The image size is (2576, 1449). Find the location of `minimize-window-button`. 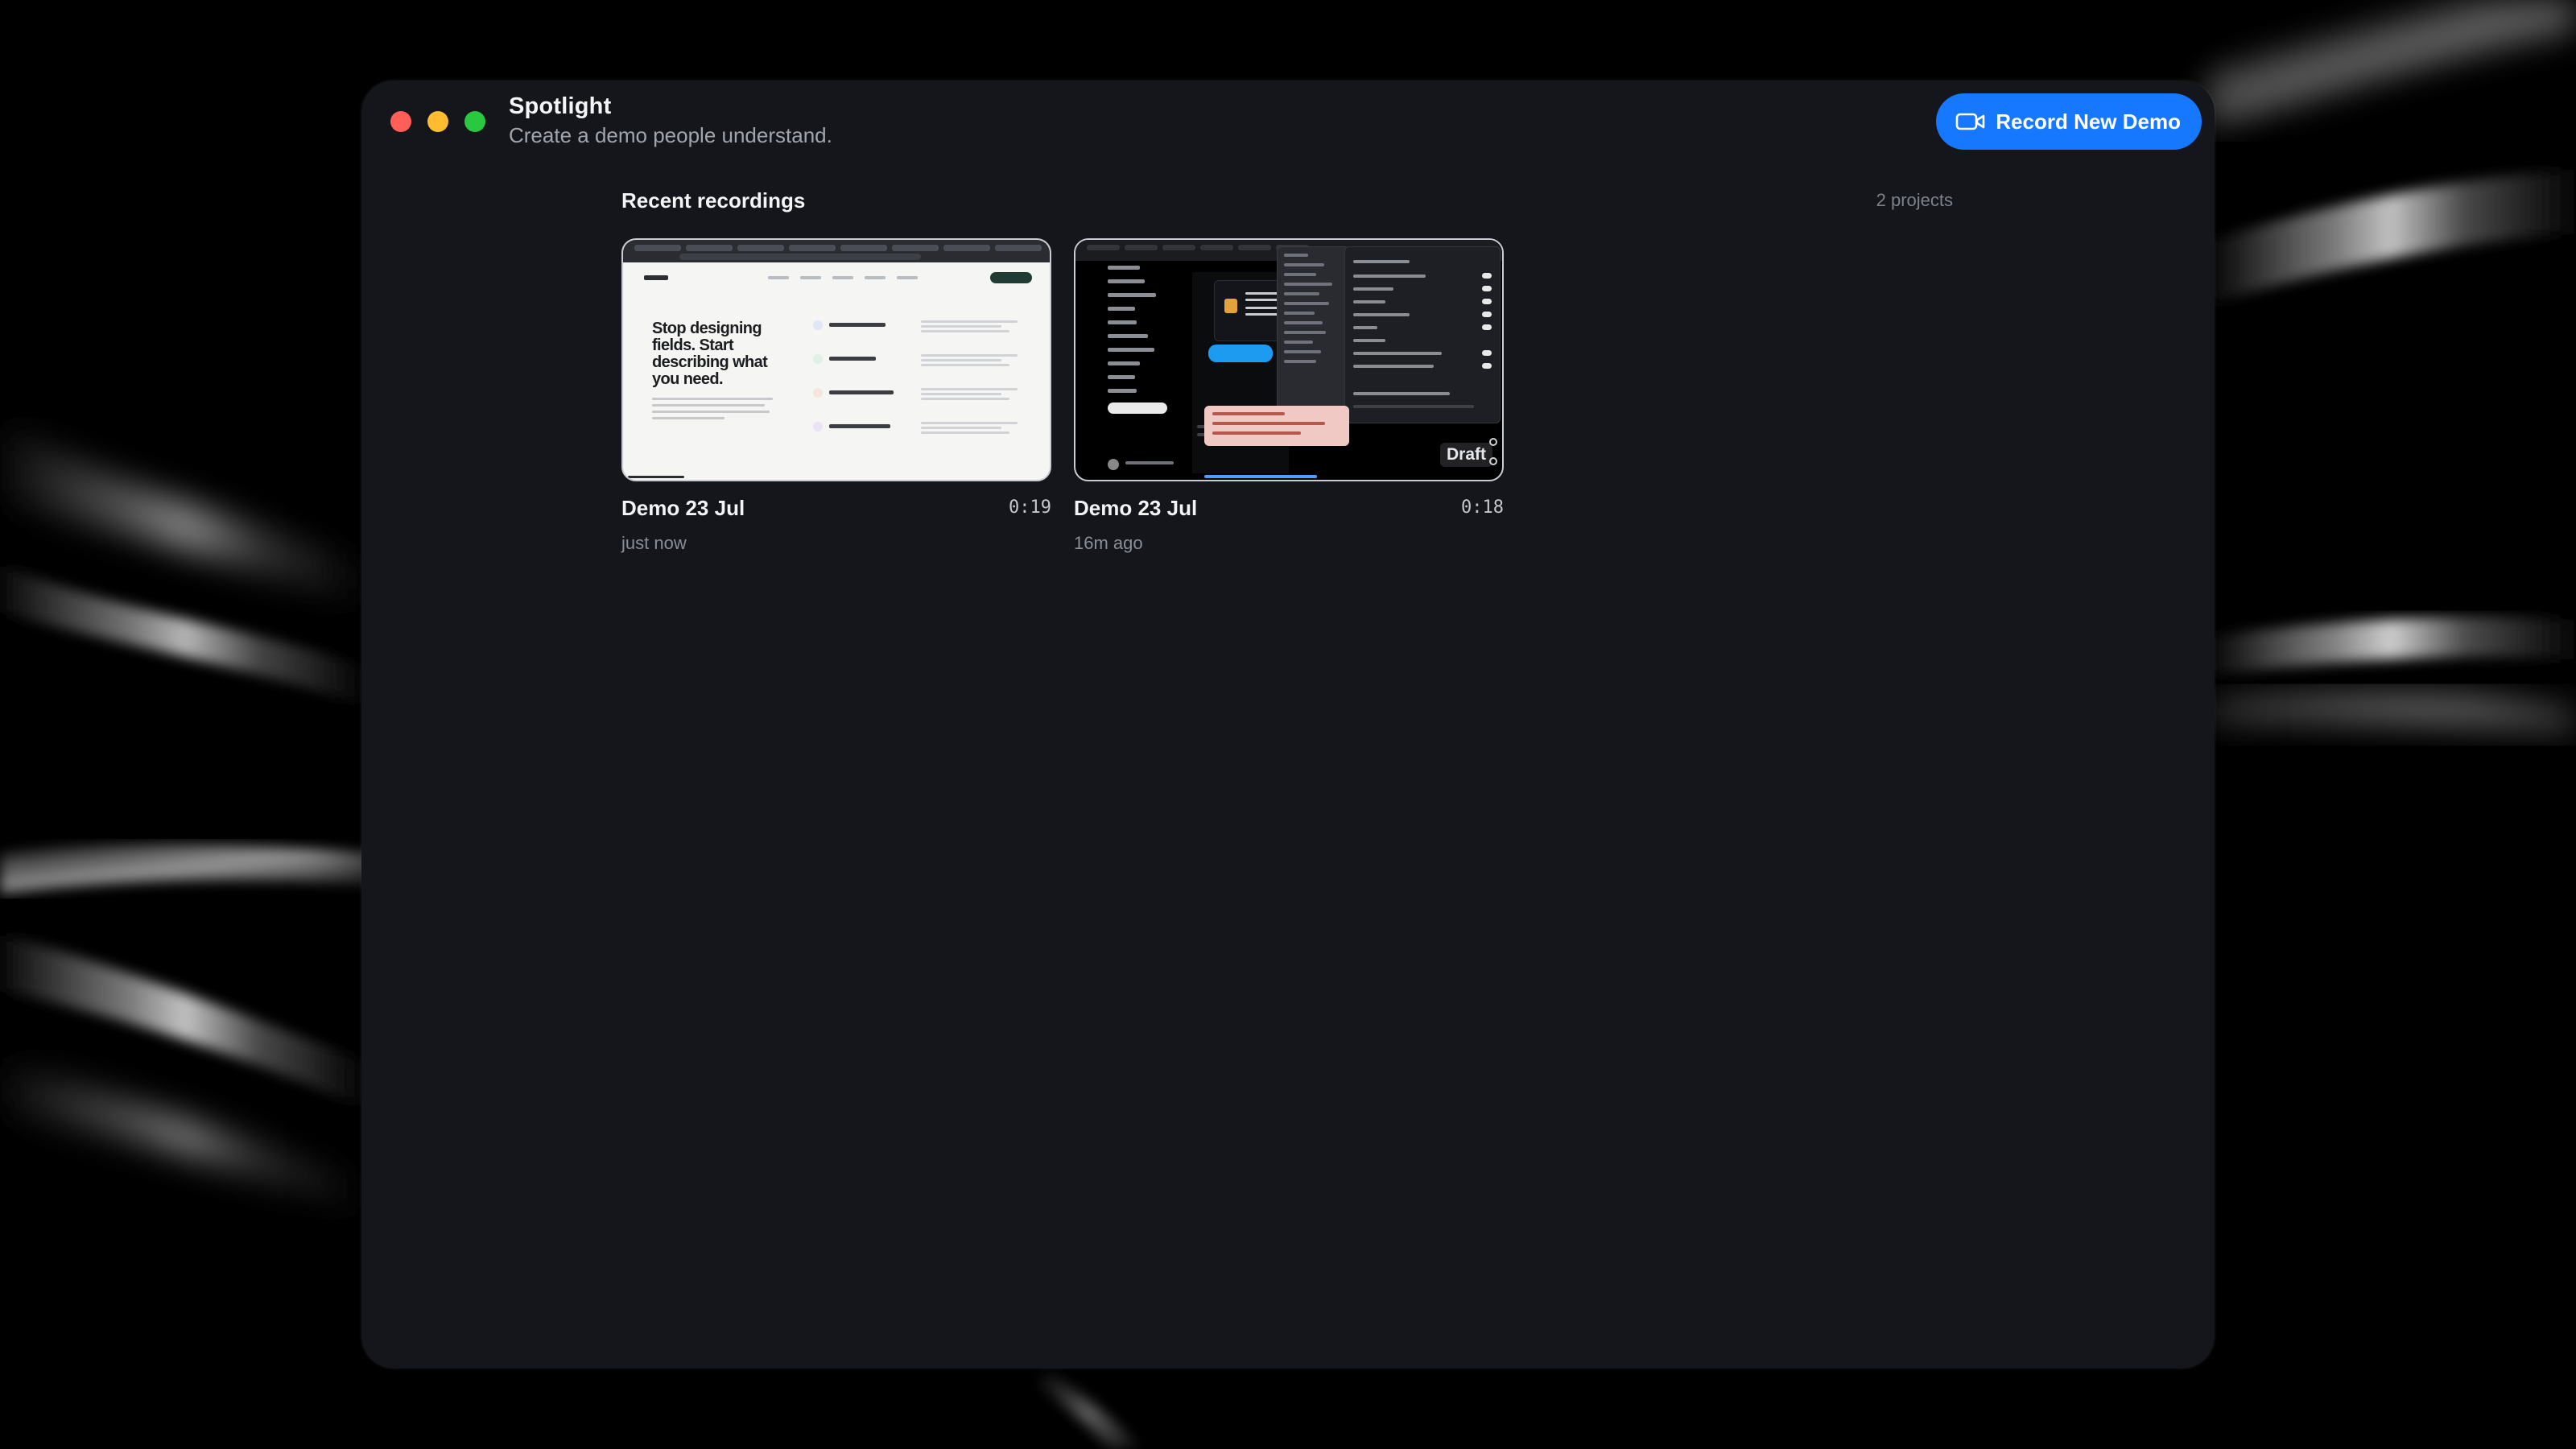

minimize-window-button is located at coordinates (437, 121).